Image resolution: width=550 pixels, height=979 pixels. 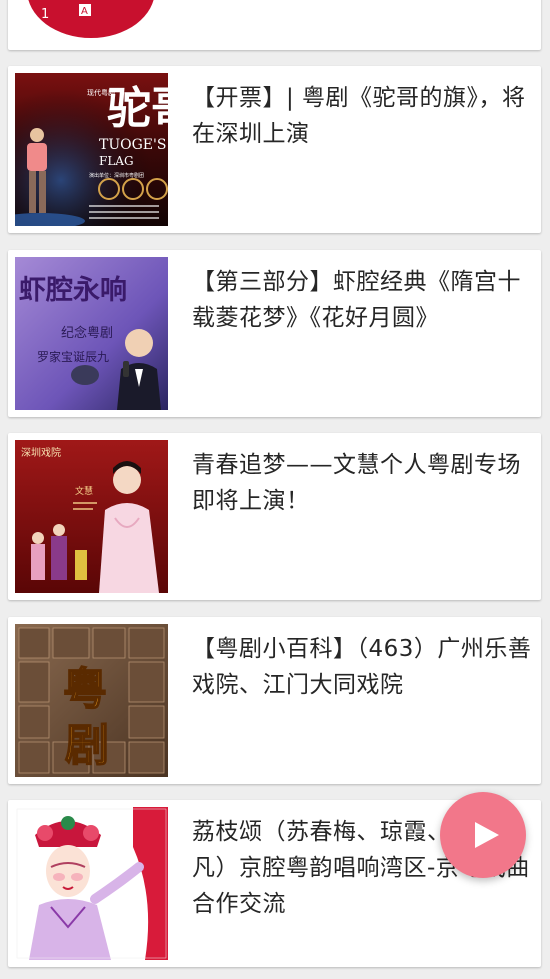 What do you see at coordinates (91, 19) in the screenshot?
I see `article-thumbnail: 1 A` at bounding box center [91, 19].